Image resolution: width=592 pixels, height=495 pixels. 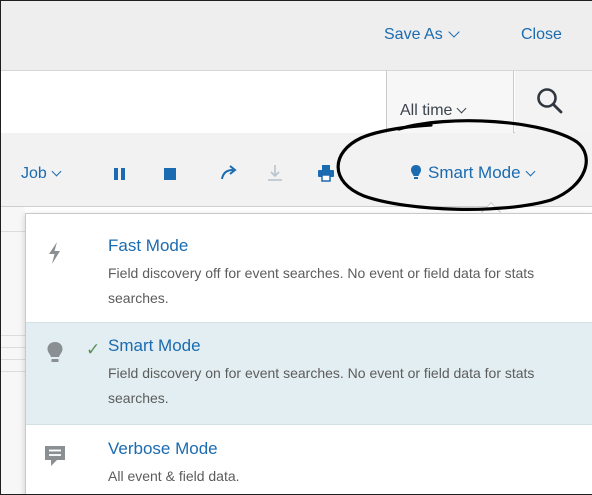 I want to click on close-link: Close, so click(x=541, y=35).